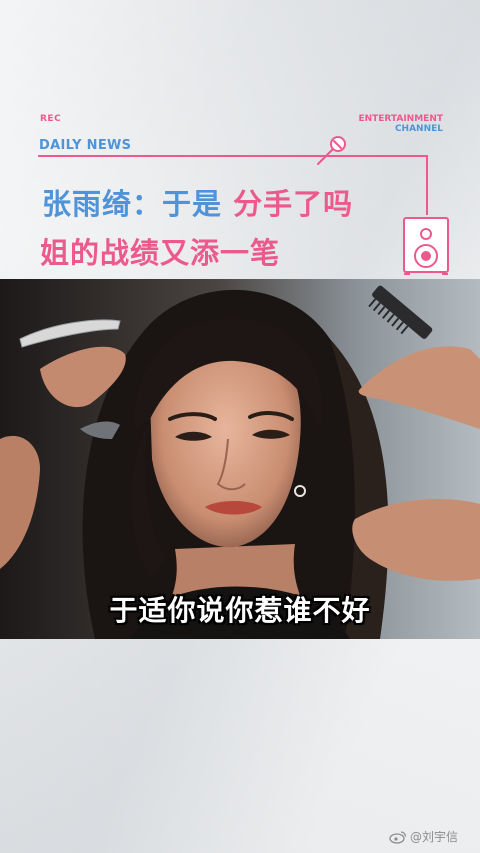 This screenshot has height=853, width=480. I want to click on watermark-text: @刘宇信, so click(433, 837).